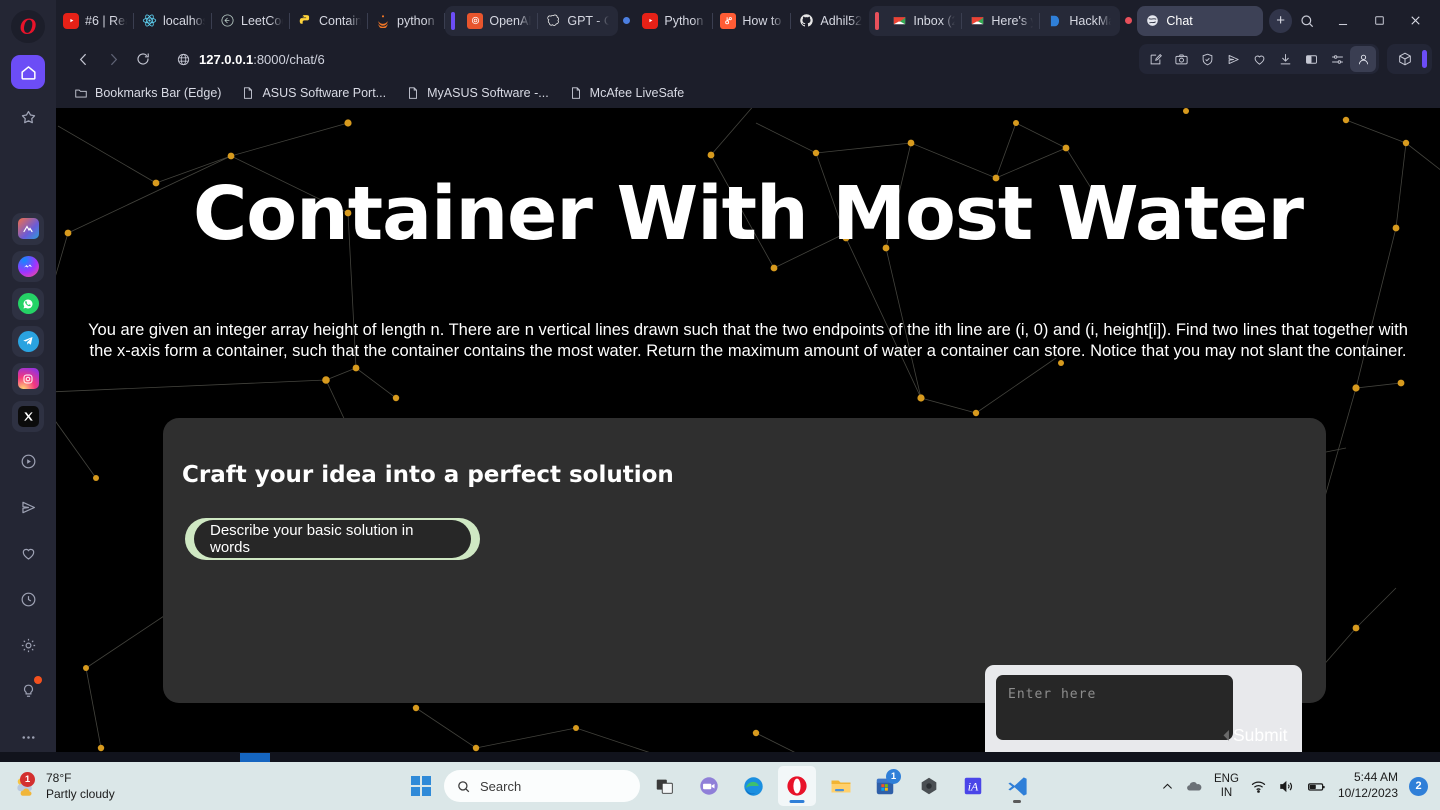 The height and width of the screenshot is (810, 1440). I want to click on taskbar-center: Search 1 iA, so click(720, 786).